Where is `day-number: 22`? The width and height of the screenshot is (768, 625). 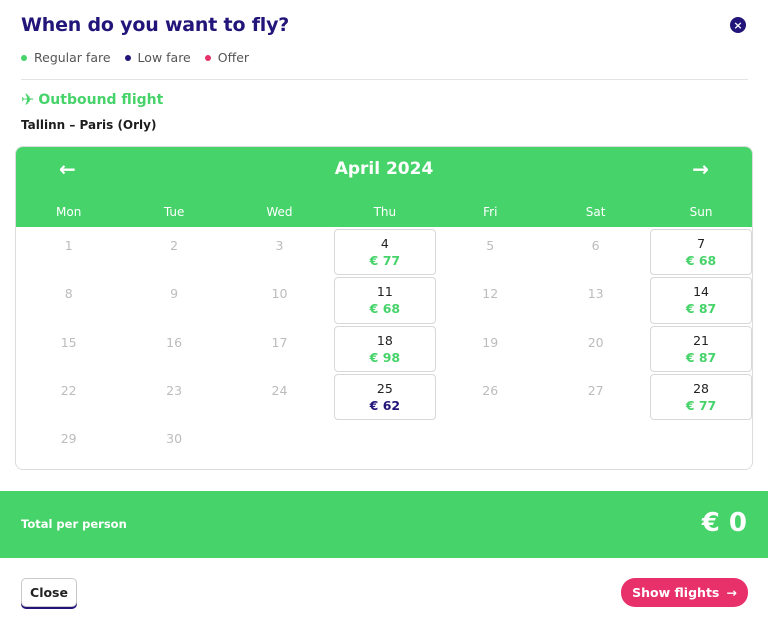
day-number: 22 is located at coordinates (68, 390).